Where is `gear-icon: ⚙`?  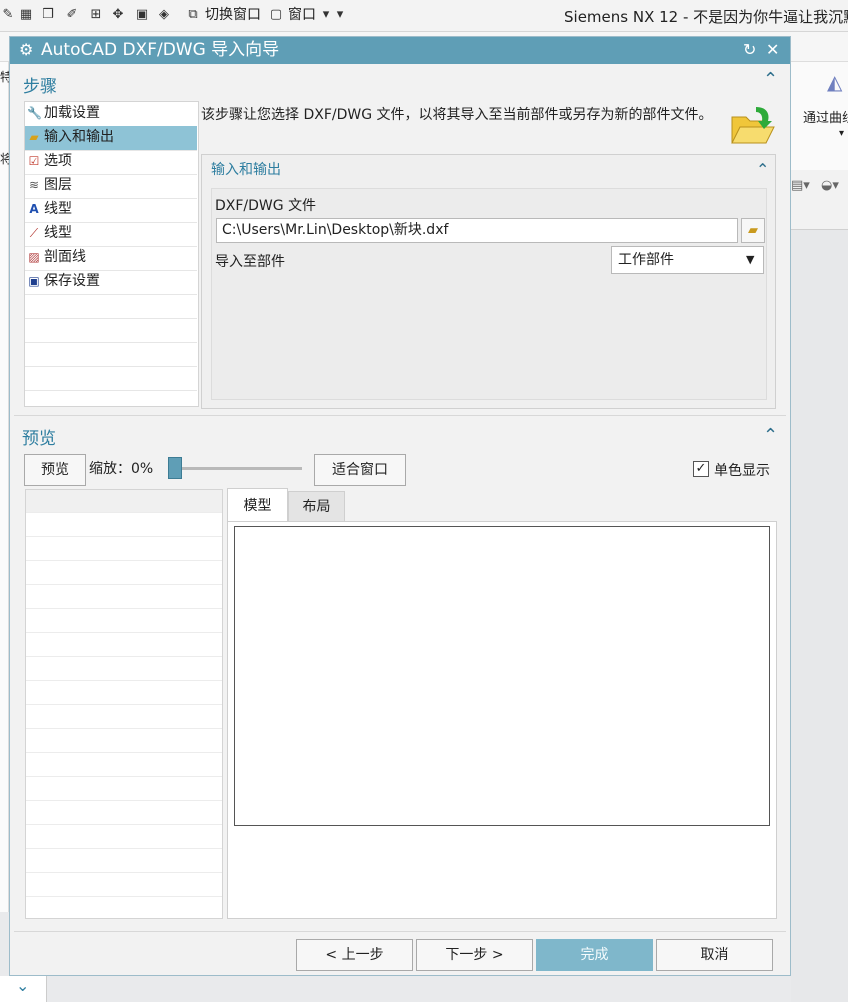
gear-icon: ⚙ is located at coordinates (26, 50).